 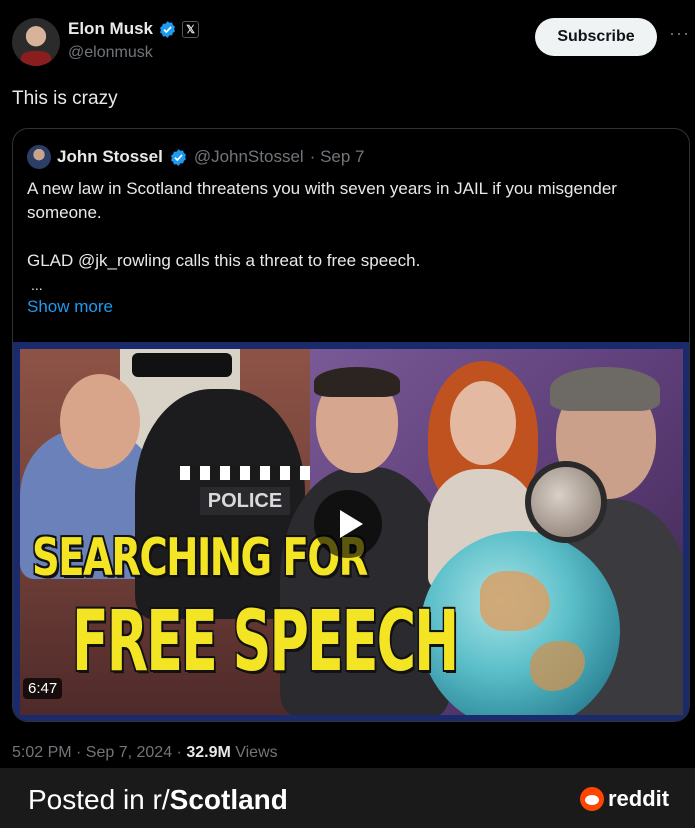 I want to click on author-name-row: Elon Musk 𝕏, so click(x=134, y=29).